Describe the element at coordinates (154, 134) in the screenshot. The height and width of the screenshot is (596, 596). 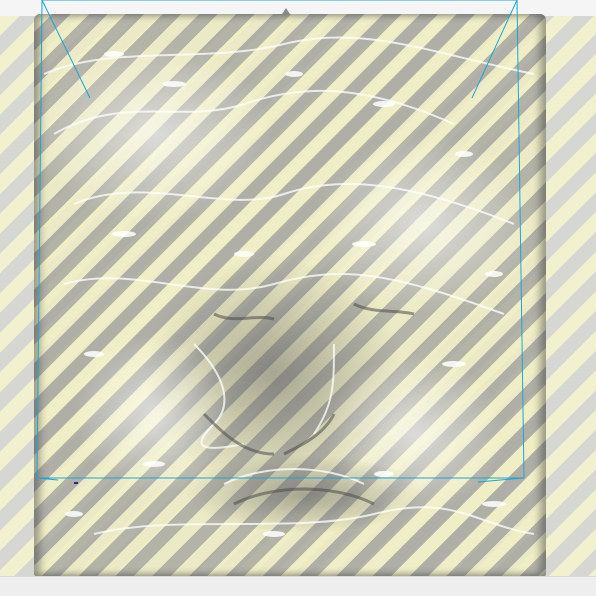
I see `mesh-highlight` at that location.